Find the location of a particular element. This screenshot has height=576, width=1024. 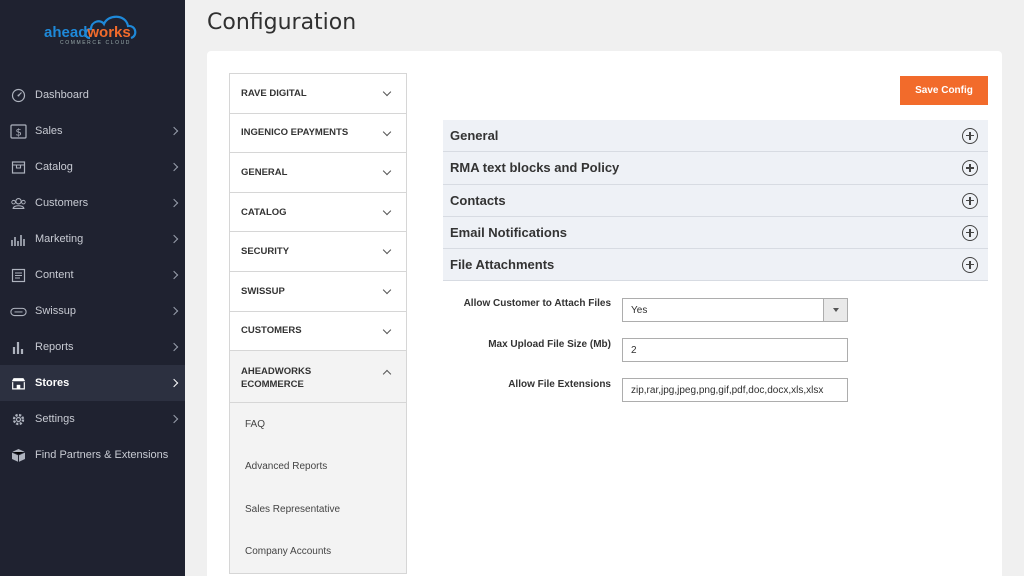

sidebar-item-label: Find Partners & Extensions is located at coordinates (102, 455).